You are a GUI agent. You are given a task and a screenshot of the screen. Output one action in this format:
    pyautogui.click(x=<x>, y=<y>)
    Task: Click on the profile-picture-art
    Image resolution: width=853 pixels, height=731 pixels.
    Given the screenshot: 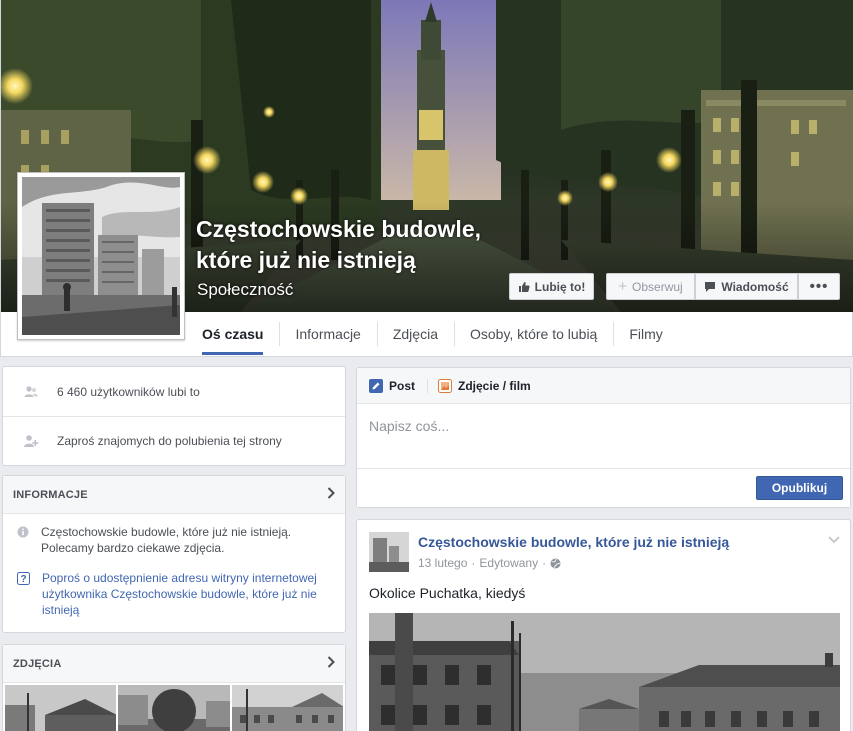 What is the action you would take?
    pyautogui.click(x=101, y=256)
    